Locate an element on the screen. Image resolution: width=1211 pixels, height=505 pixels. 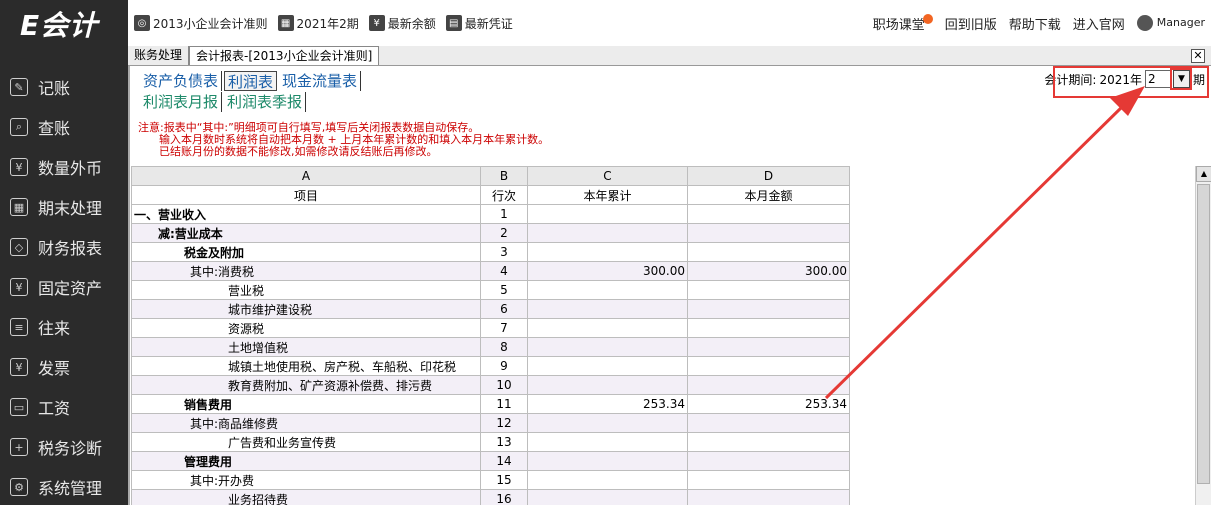
cell-line: 15 is located at coordinates (504, 480).